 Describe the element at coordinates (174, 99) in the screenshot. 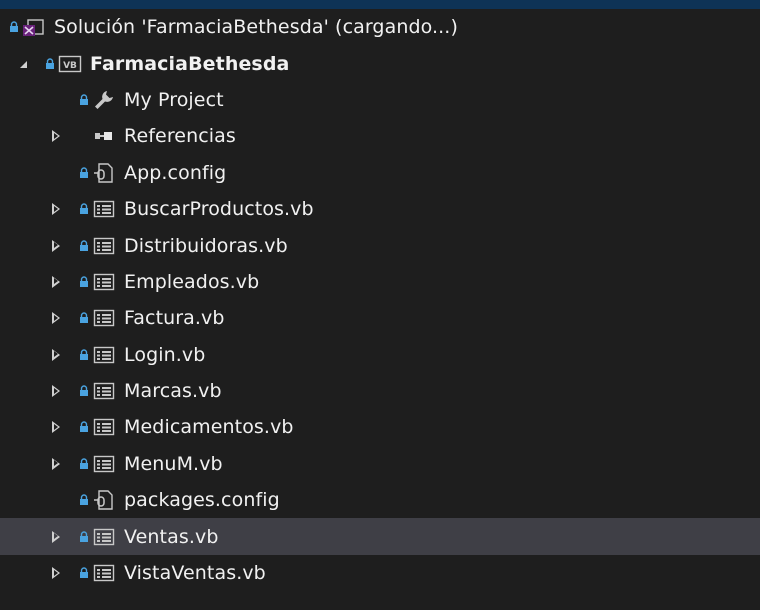

I see `item-label: My Project` at that location.